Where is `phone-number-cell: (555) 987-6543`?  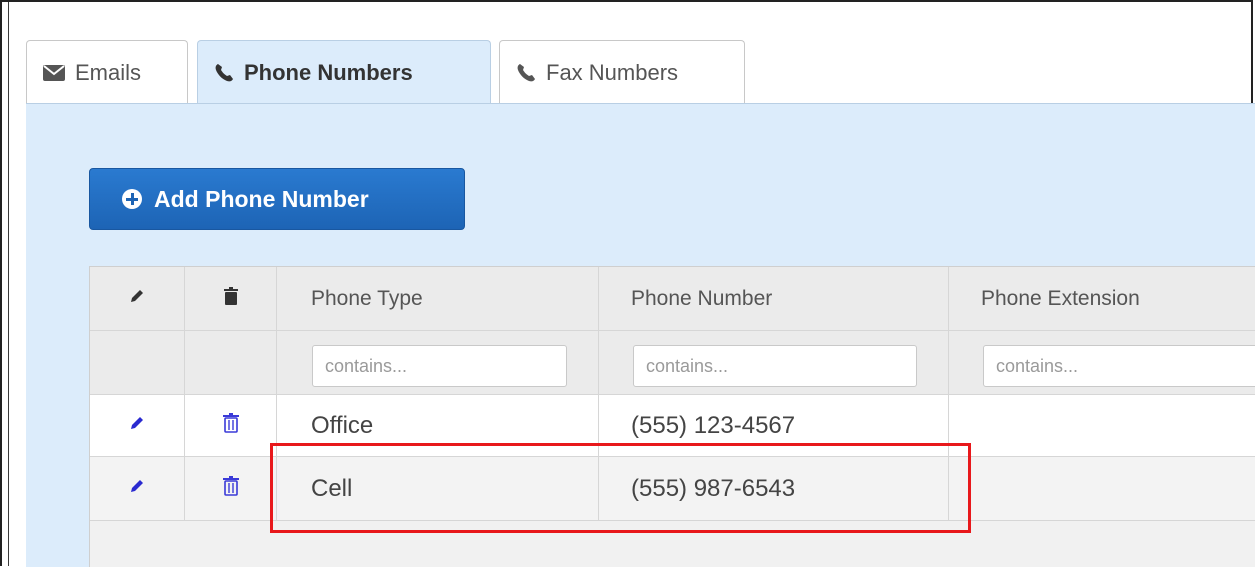
phone-number-cell: (555) 987-6543 is located at coordinates (774, 488).